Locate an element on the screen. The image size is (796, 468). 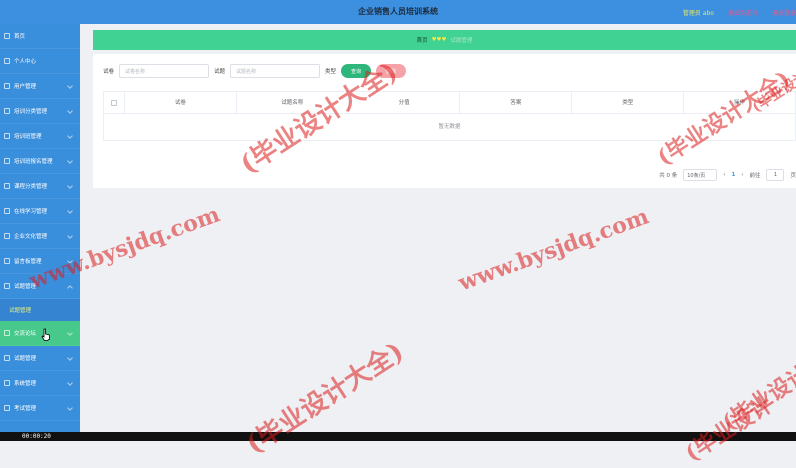
question-name-input: 试题名称 is located at coordinates (275, 71).